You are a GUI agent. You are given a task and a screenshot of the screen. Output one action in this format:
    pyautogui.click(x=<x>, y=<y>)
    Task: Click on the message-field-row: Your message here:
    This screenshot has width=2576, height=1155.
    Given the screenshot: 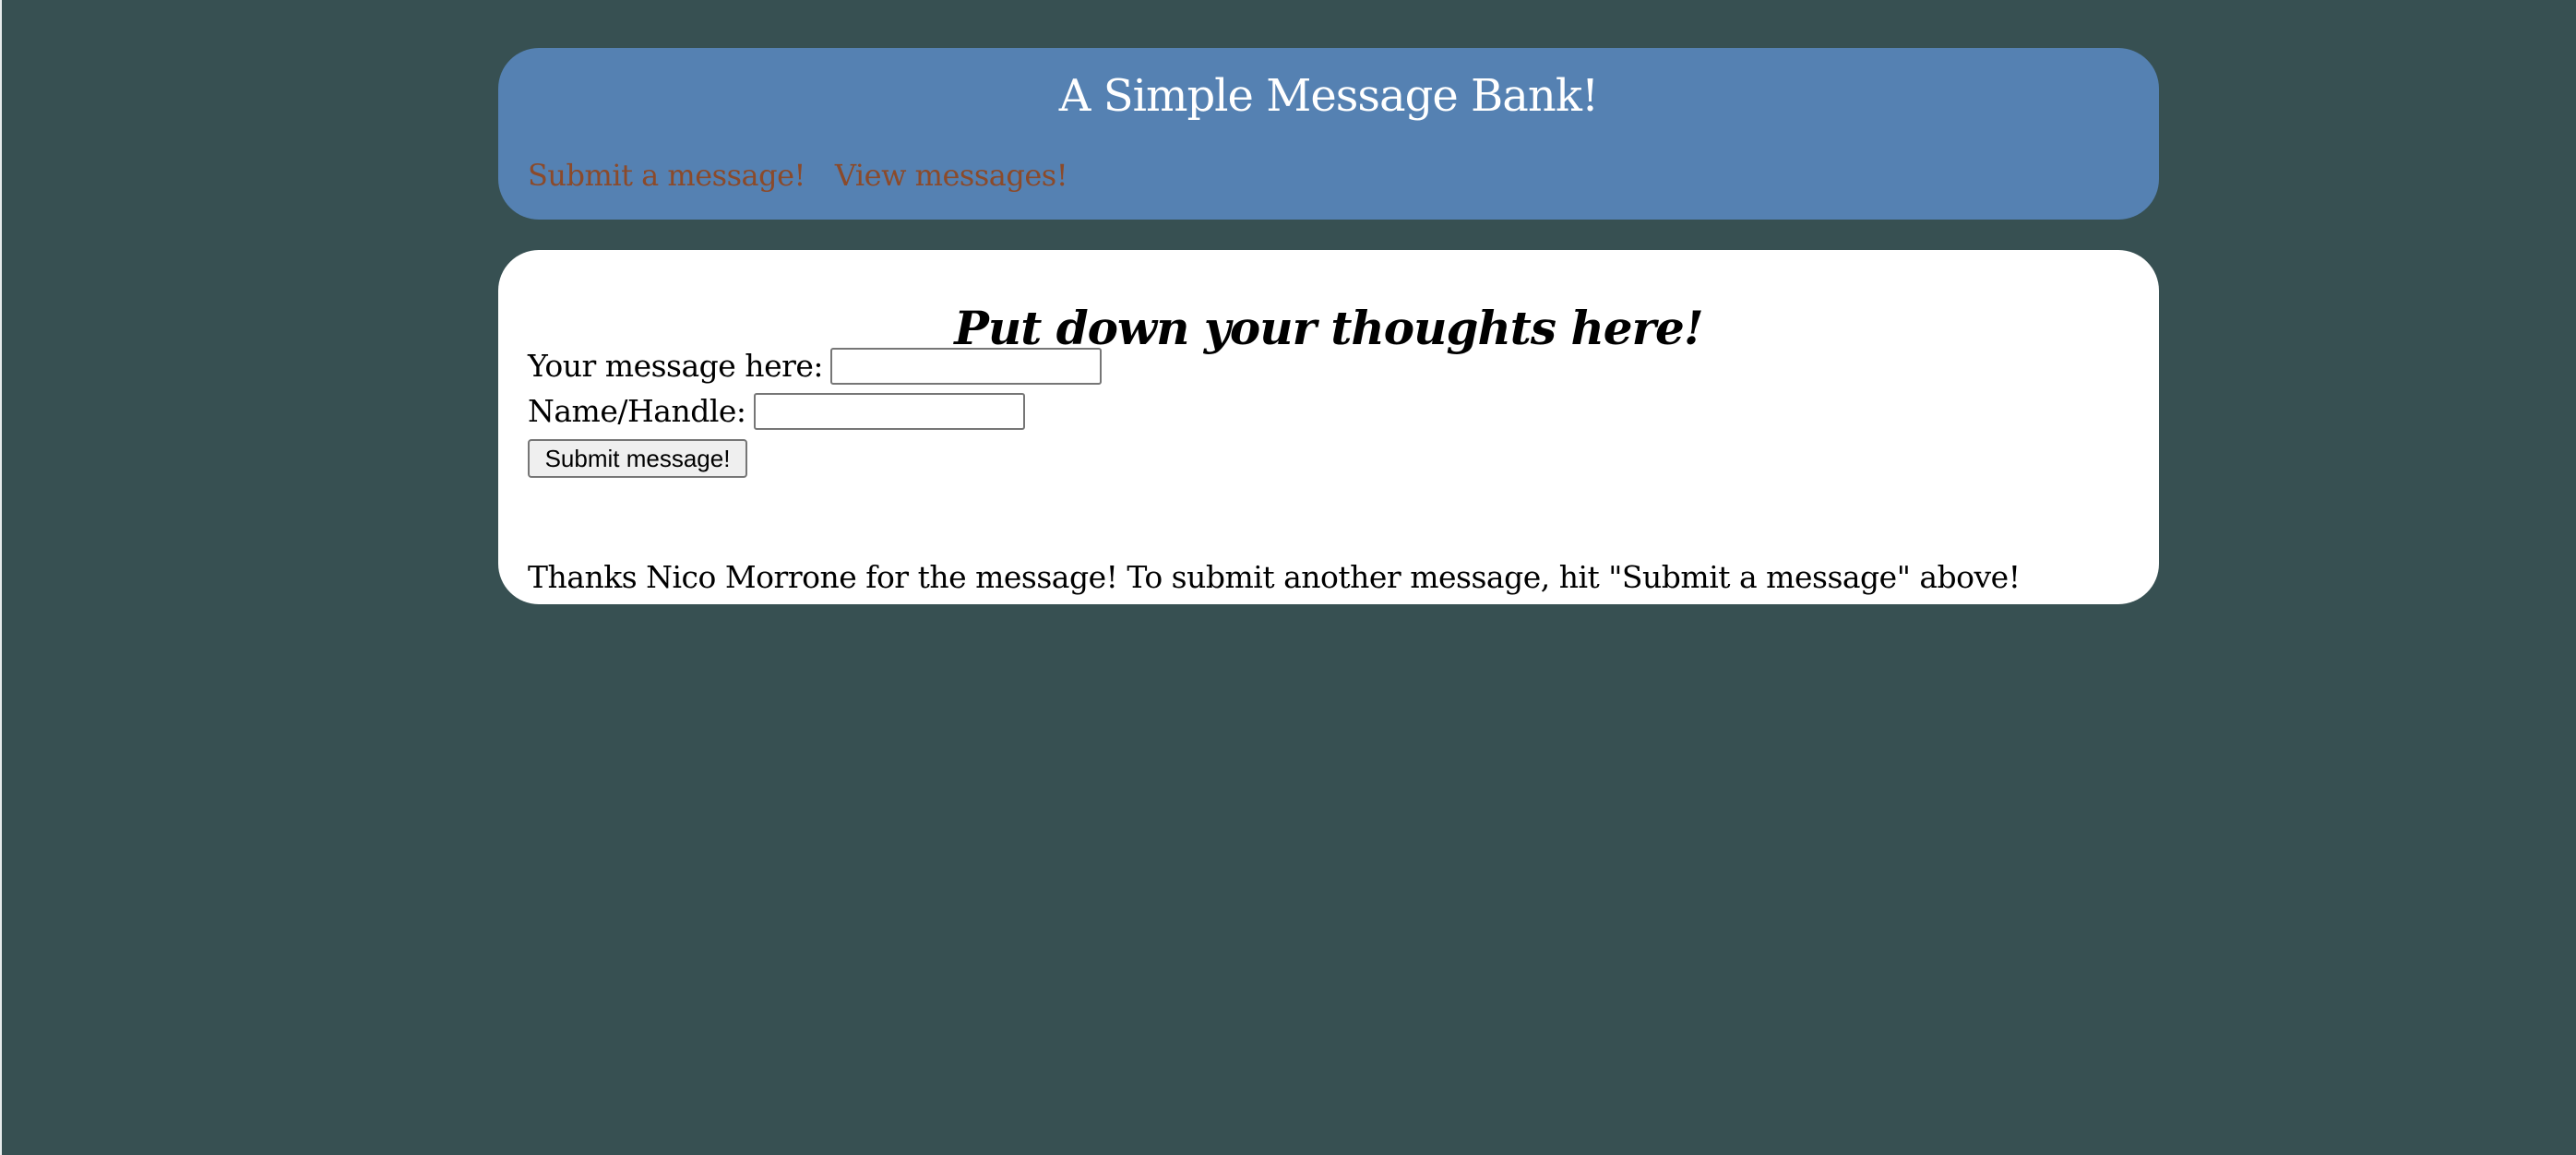 What is the action you would take?
    pyautogui.click(x=816, y=366)
    